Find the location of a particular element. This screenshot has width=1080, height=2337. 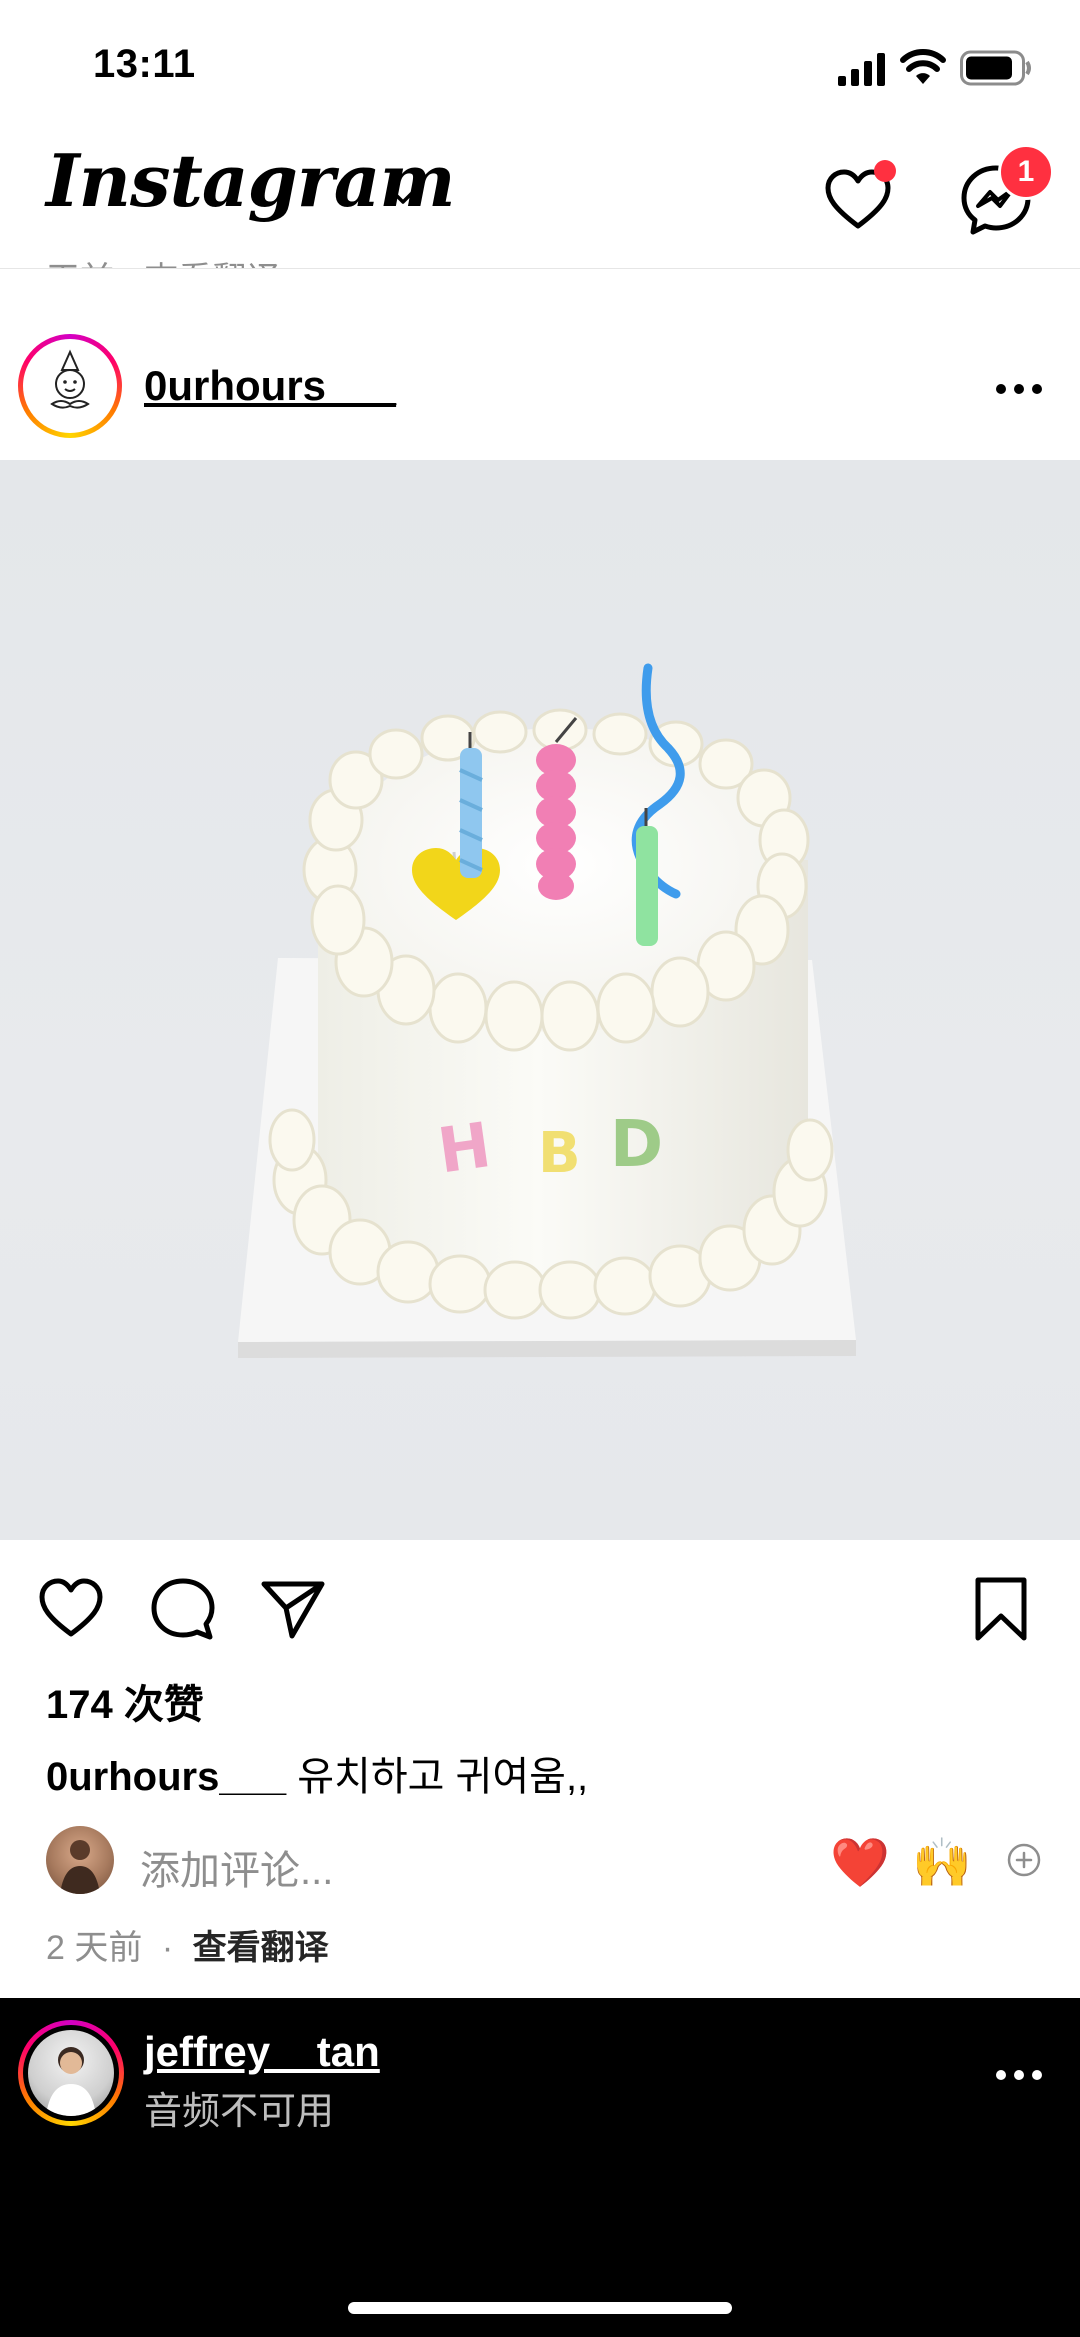

home-indicator is located at coordinates (540, 2308).